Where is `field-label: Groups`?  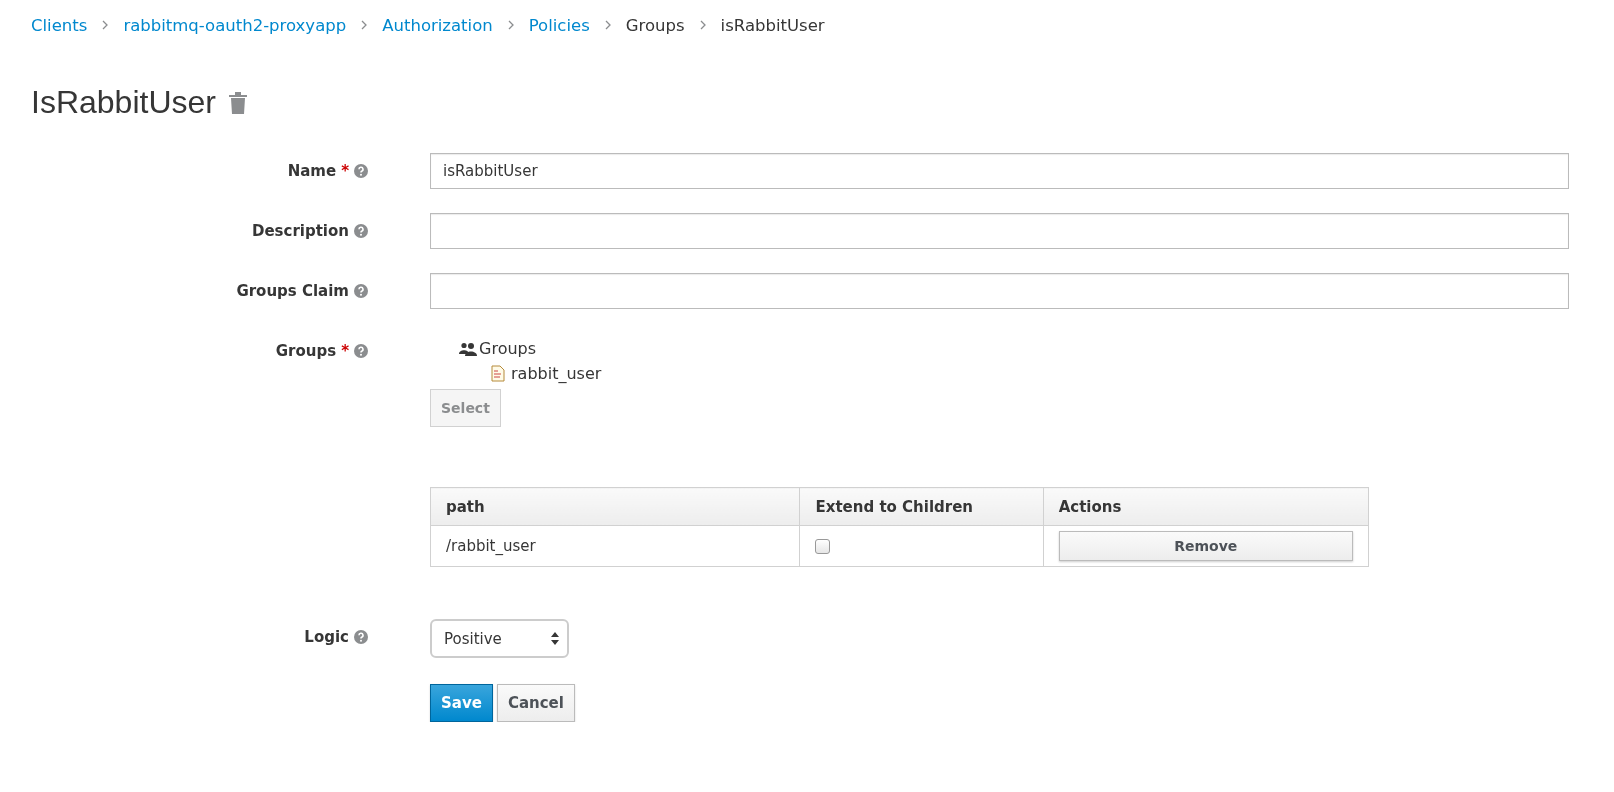 field-label: Groups is located at coordinates (306, 351).